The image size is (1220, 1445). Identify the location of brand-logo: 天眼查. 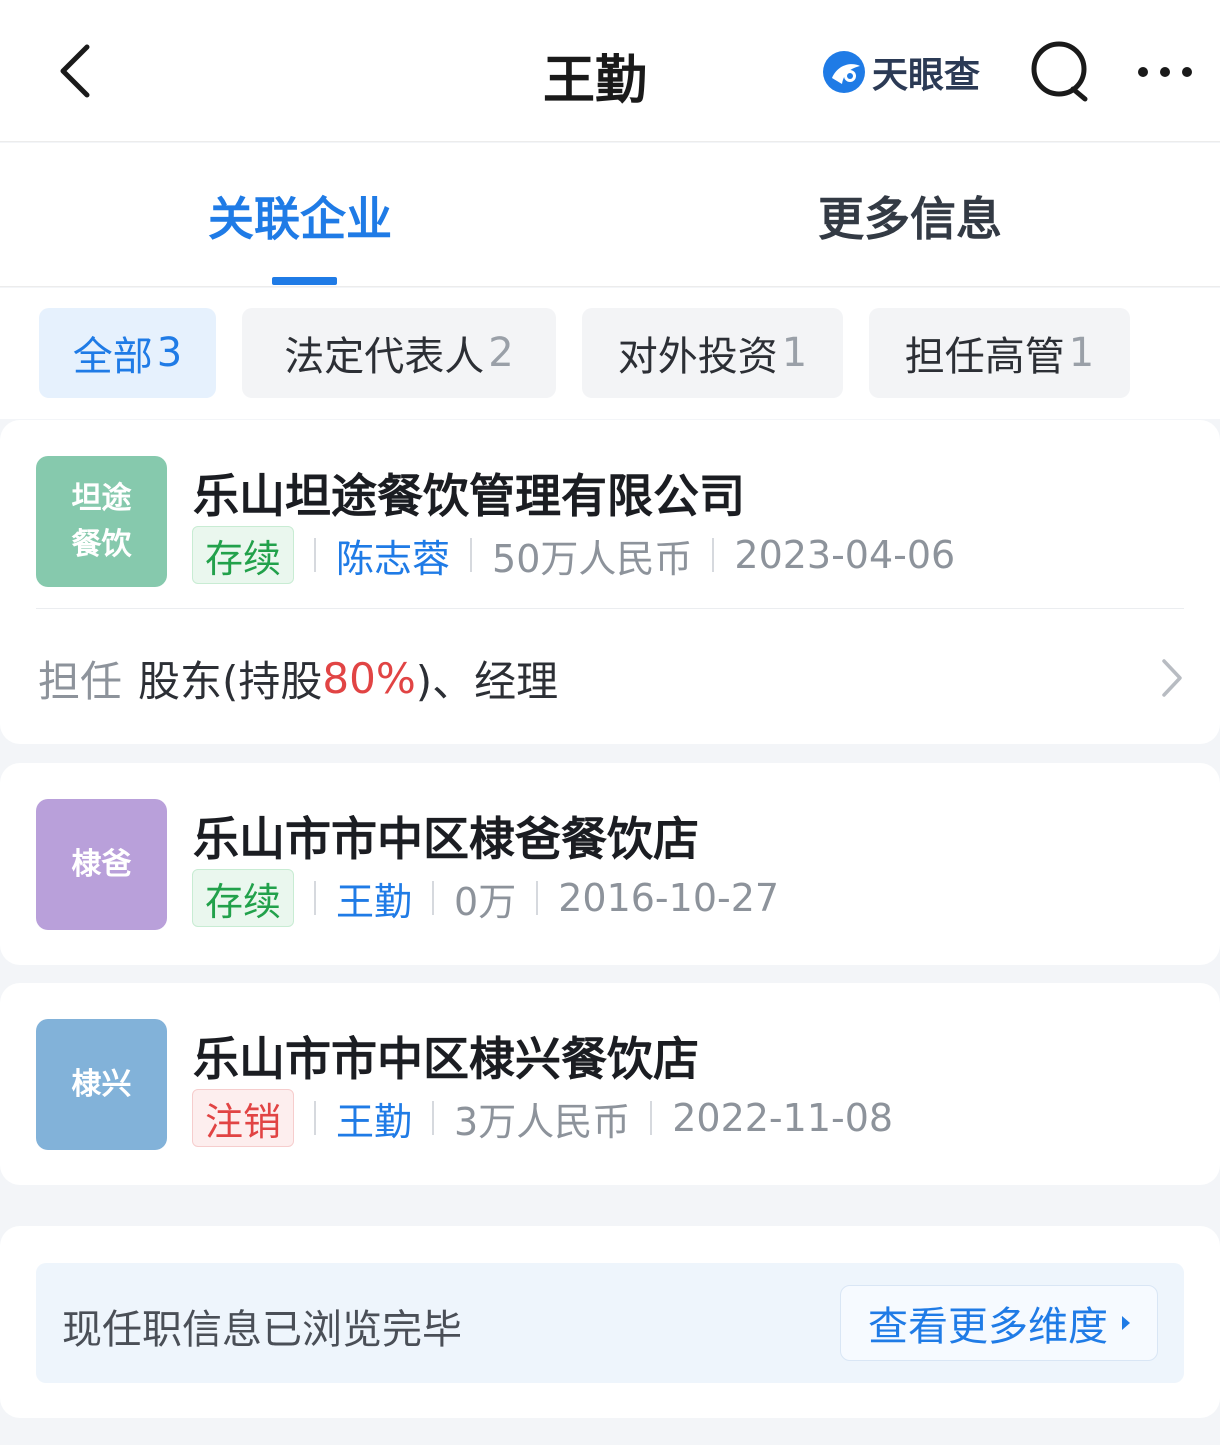
(900, 72).